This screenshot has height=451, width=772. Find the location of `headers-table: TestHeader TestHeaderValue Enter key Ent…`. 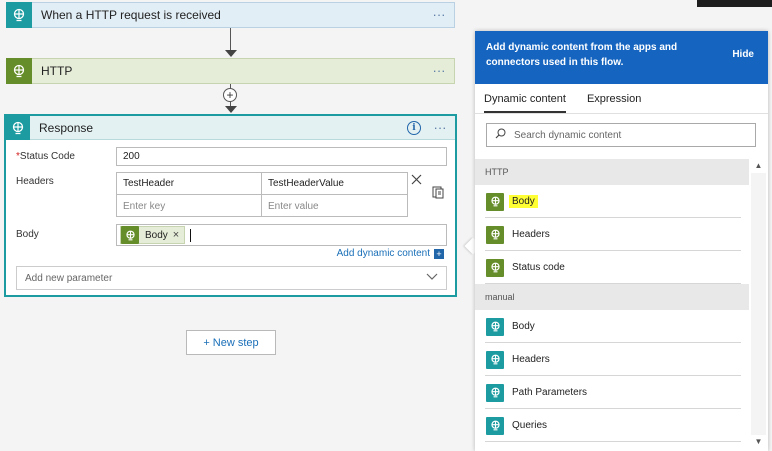

headers-table: TestHeader TestHeaderValue Enter key Ent… is located at coordinates (262, 194).